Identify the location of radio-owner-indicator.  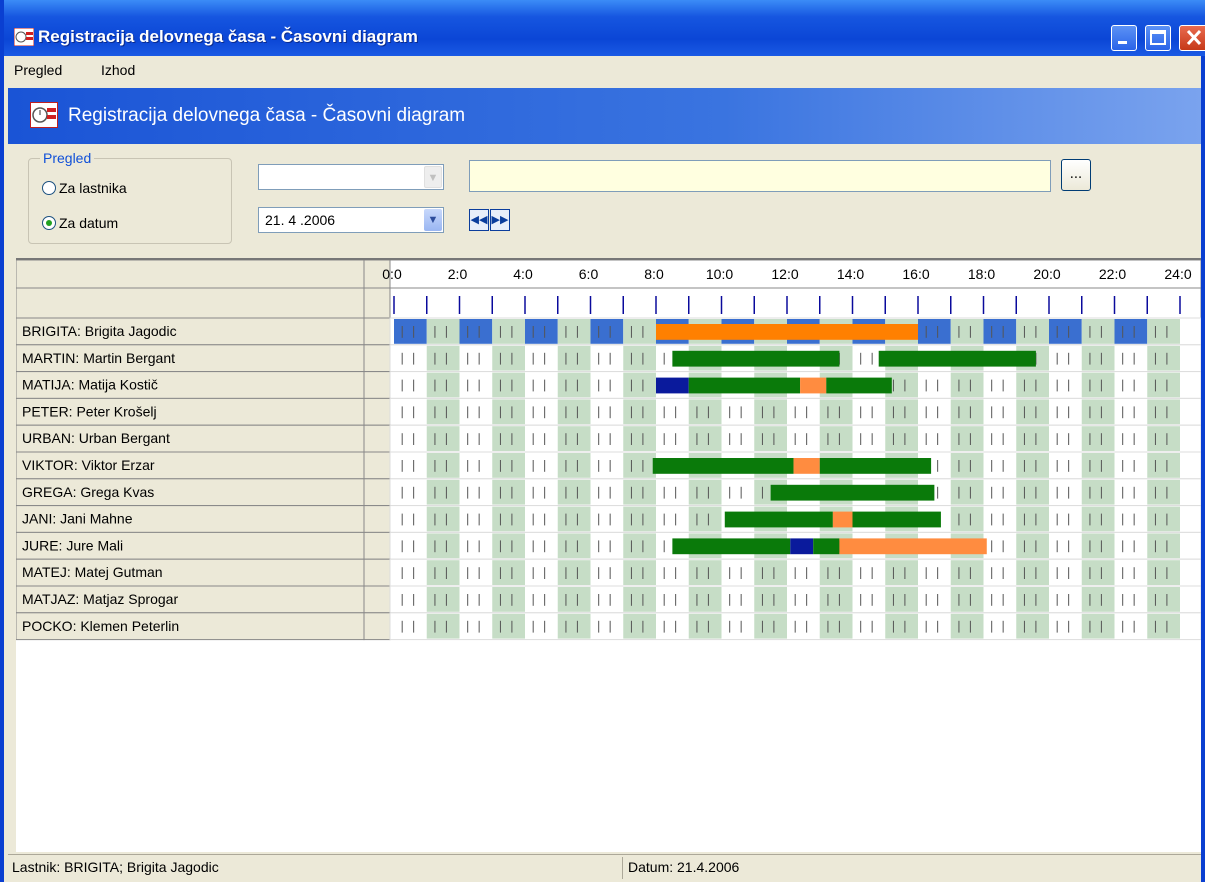
(49, 188).